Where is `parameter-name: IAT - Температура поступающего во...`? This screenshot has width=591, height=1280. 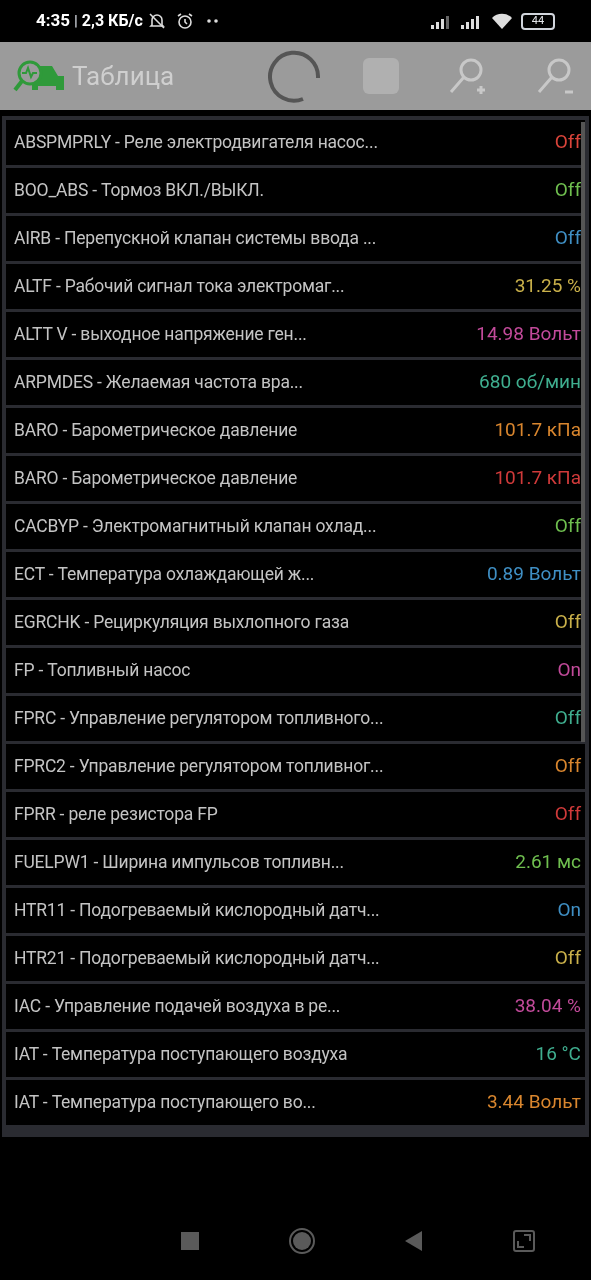
parameter-name: IAT - Температура поступающего во... is located at coordinates (165, 1103).